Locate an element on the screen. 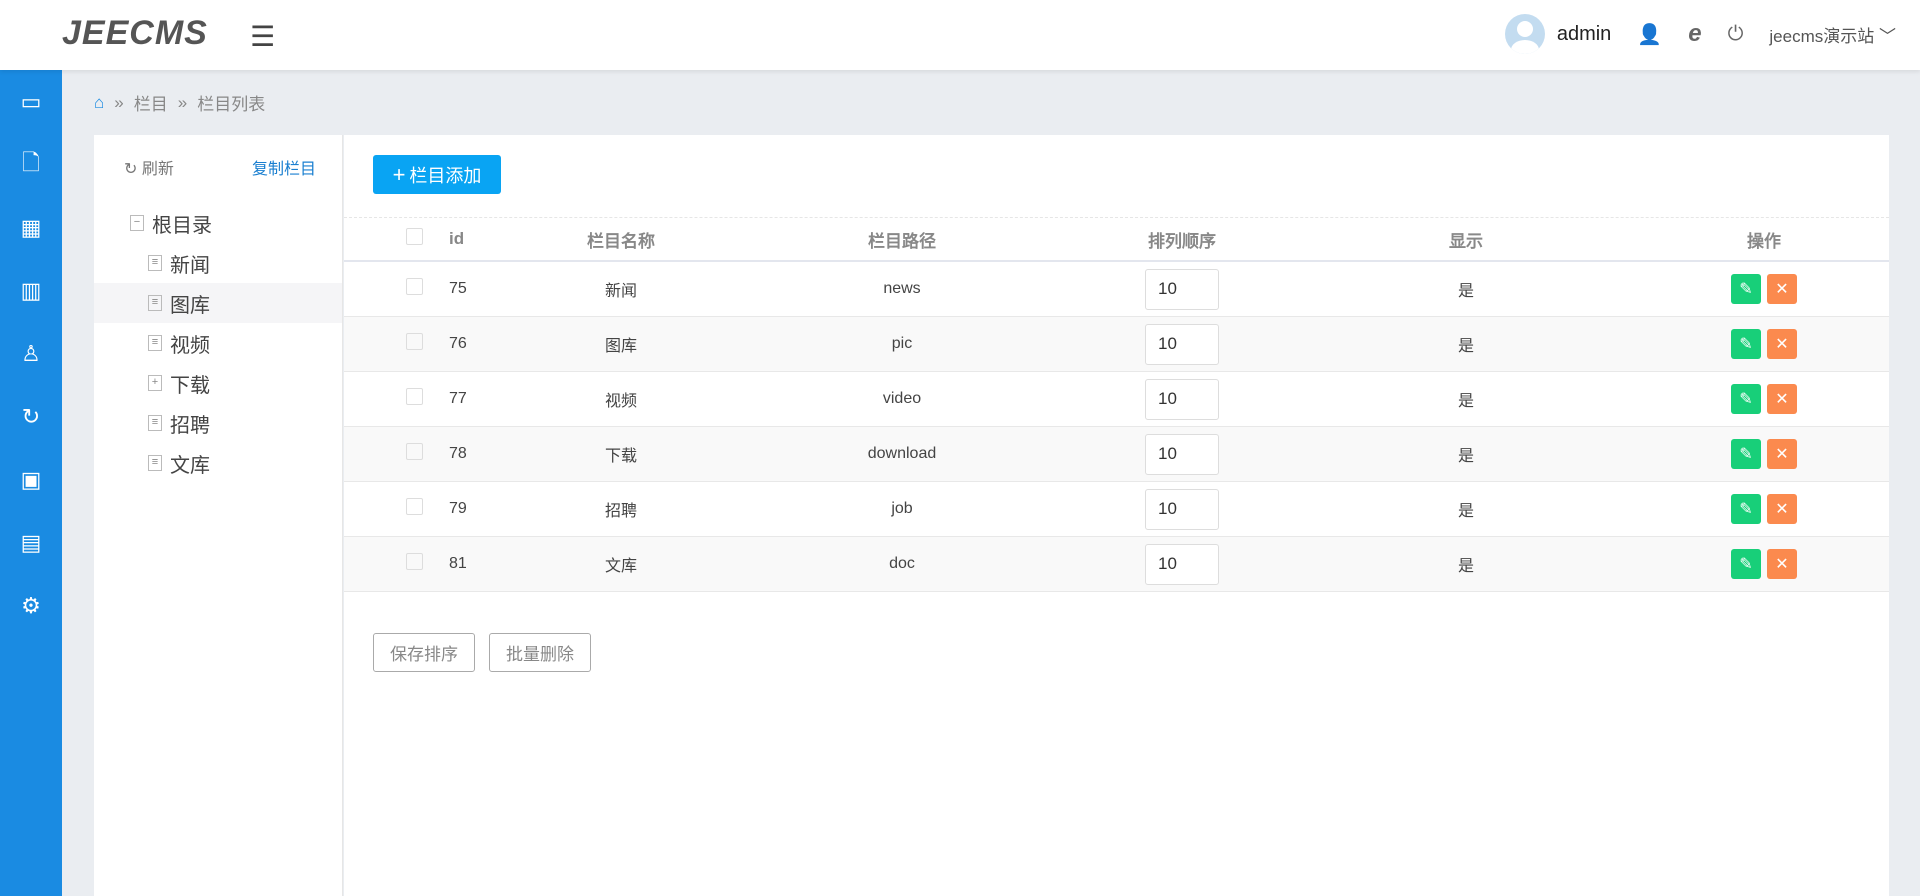  username: admin is located at coordinates (1584, 34).